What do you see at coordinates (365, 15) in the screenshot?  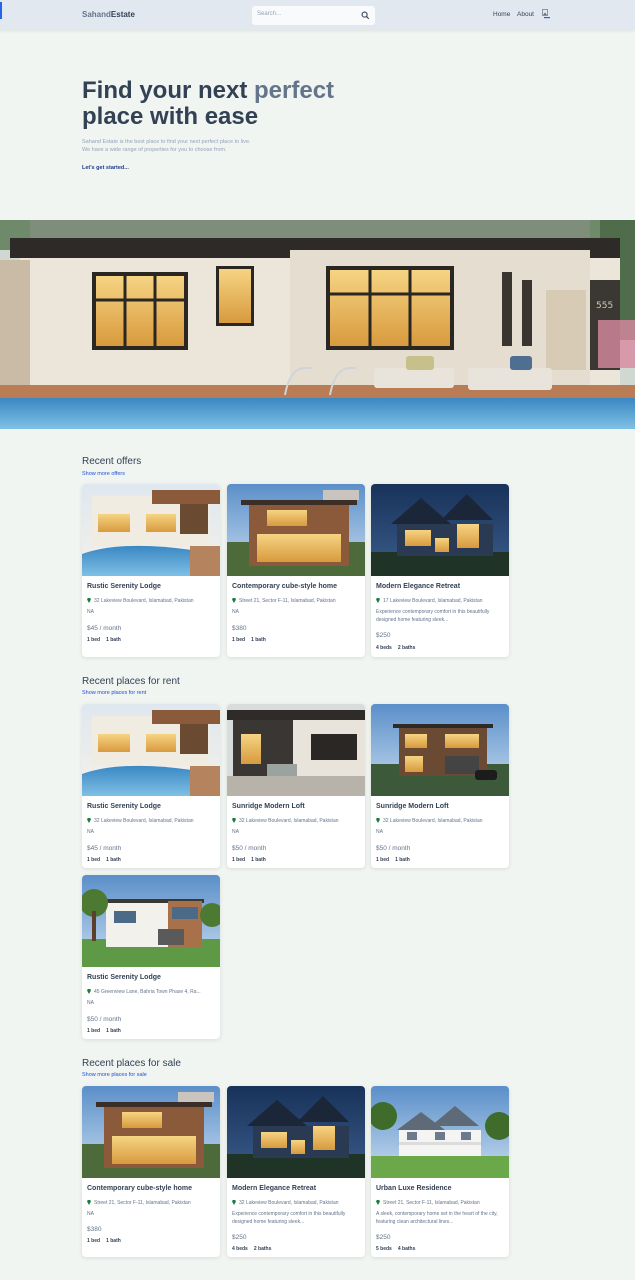 I see `search-icon` at bounding box center [365, 15].